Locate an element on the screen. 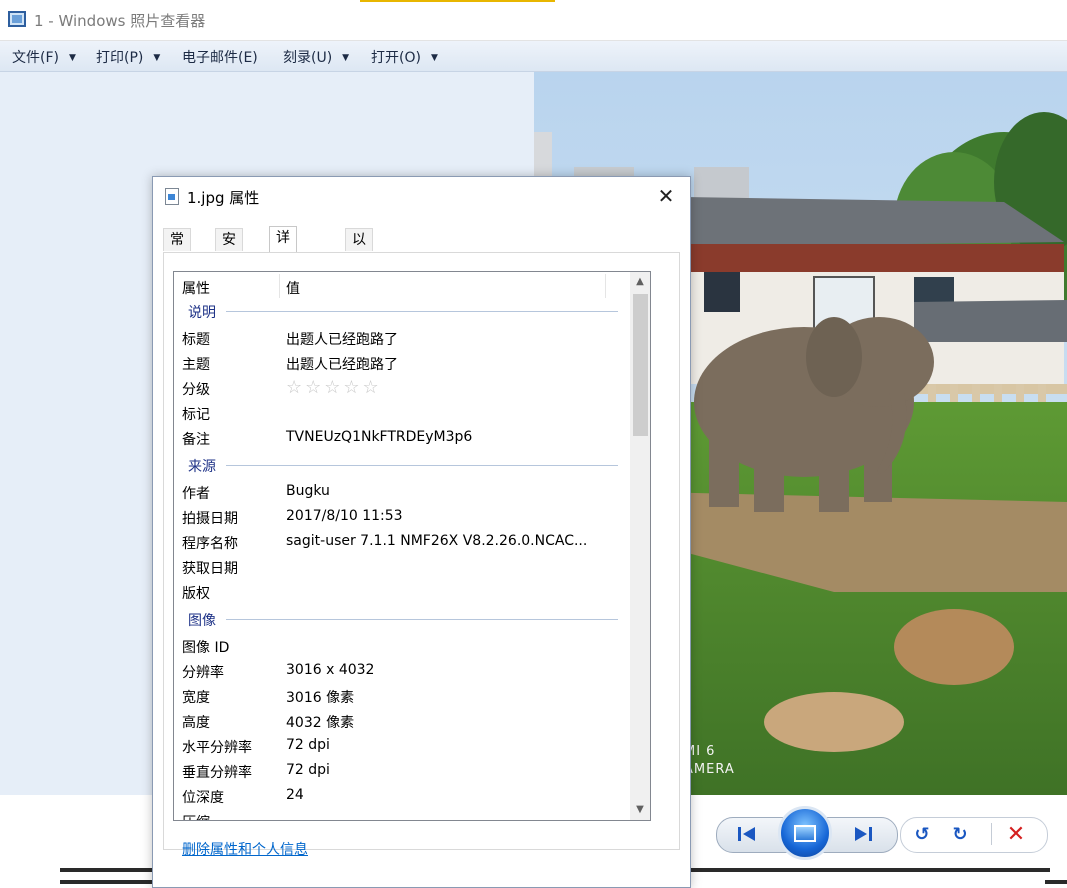 Image resolution: width=1067 pixels, height=888 pixels. property-row: 图像 ID is located at coordinates (401, 647).